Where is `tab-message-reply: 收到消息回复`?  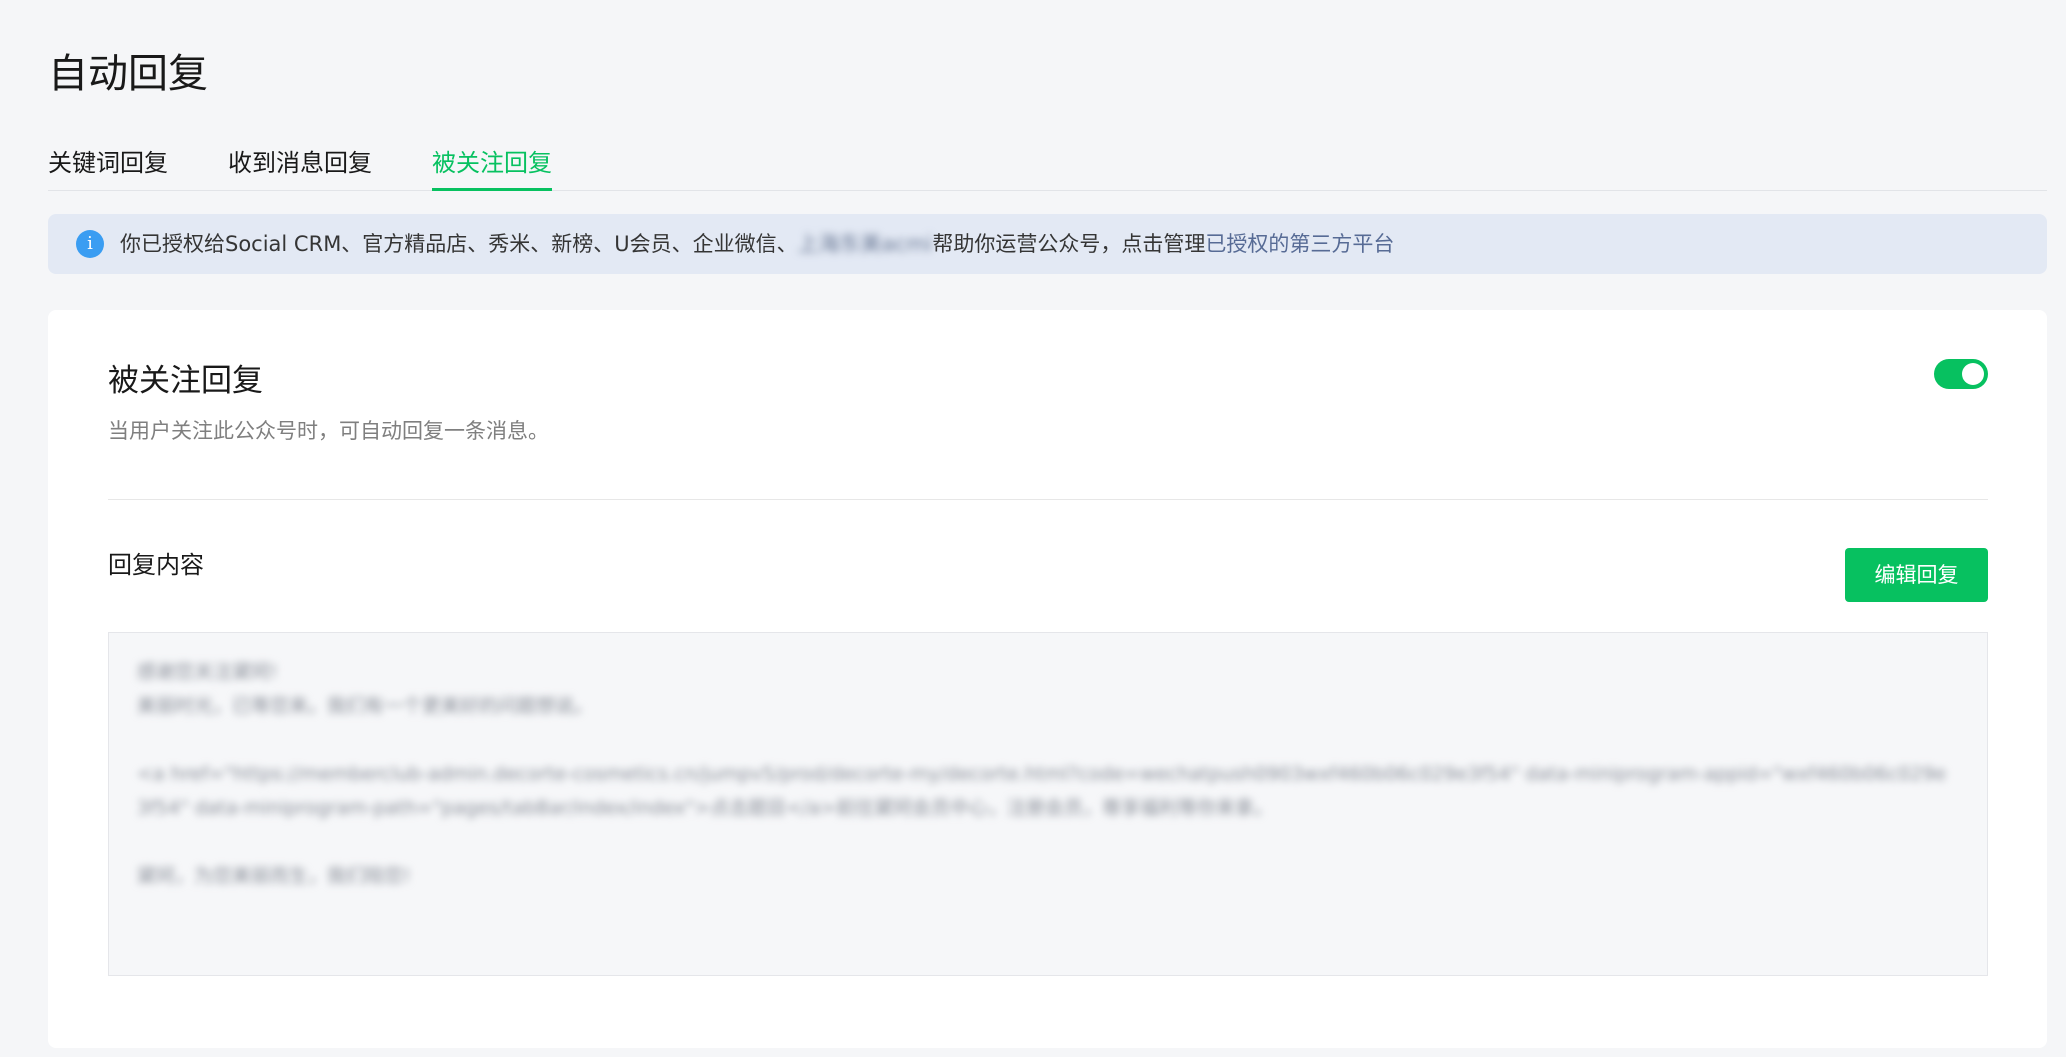
tab-message-reply: 收到消息回复 is located at coordinates (300, 166).